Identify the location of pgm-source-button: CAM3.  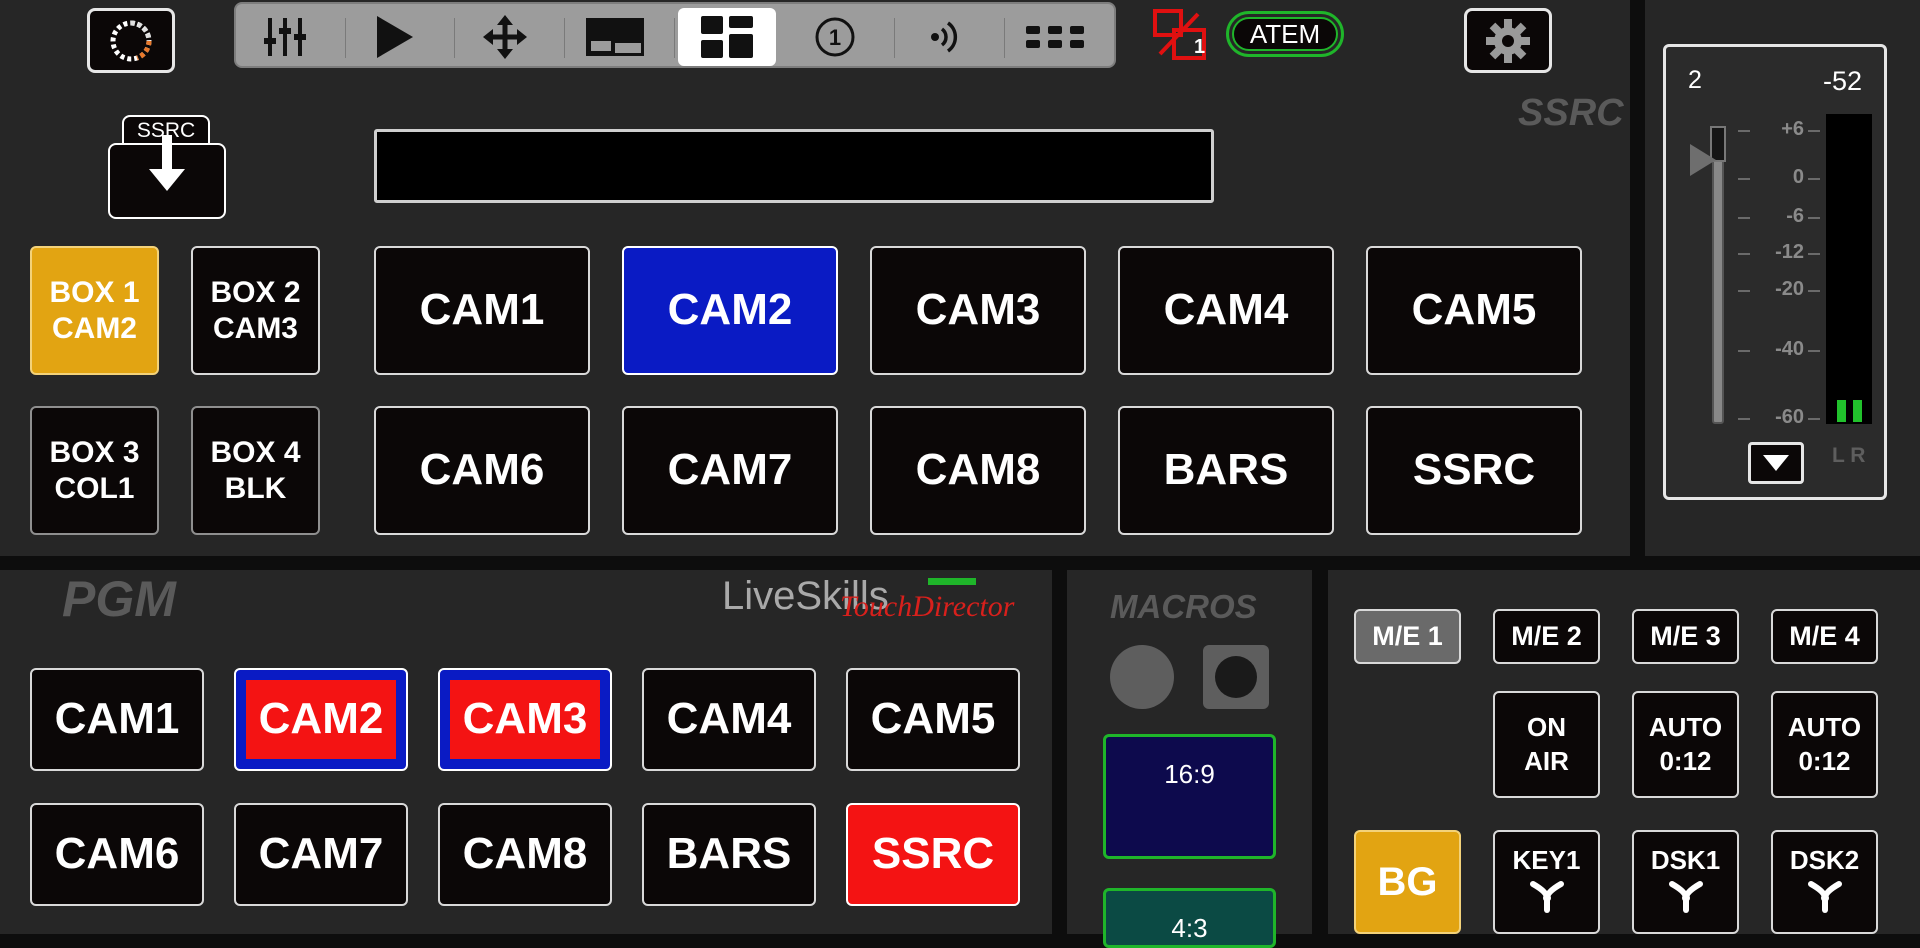
(525, 719).